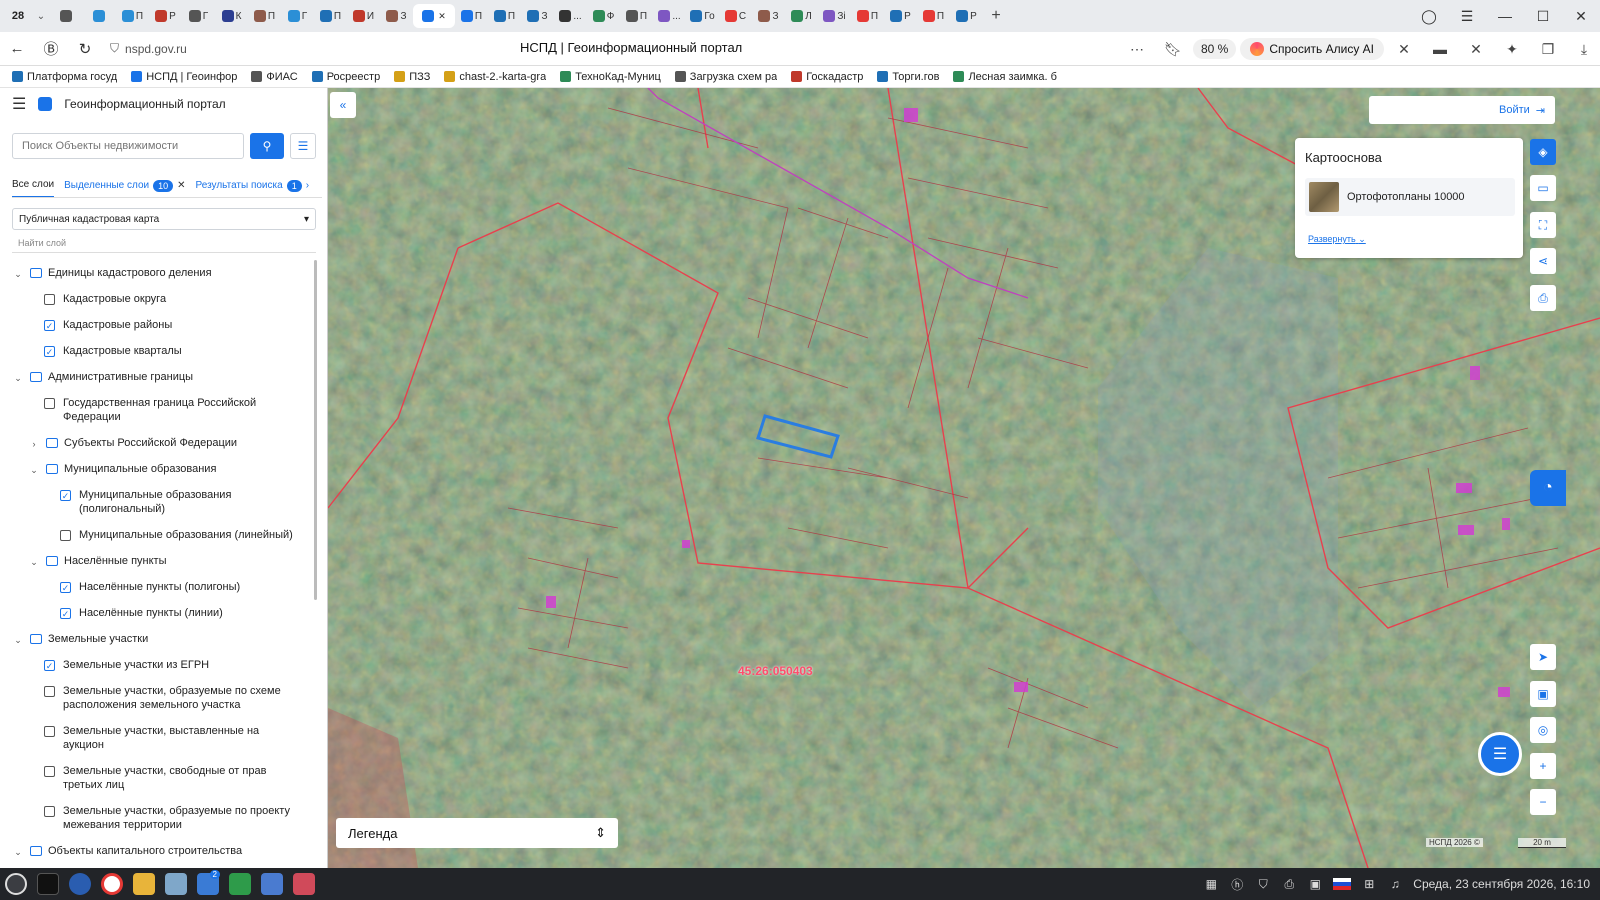 This screenshot has width=1600, height=900. Describe the element at coordinates (181, 185) in the screenshot. I see `close-icon: ✕` at that location.